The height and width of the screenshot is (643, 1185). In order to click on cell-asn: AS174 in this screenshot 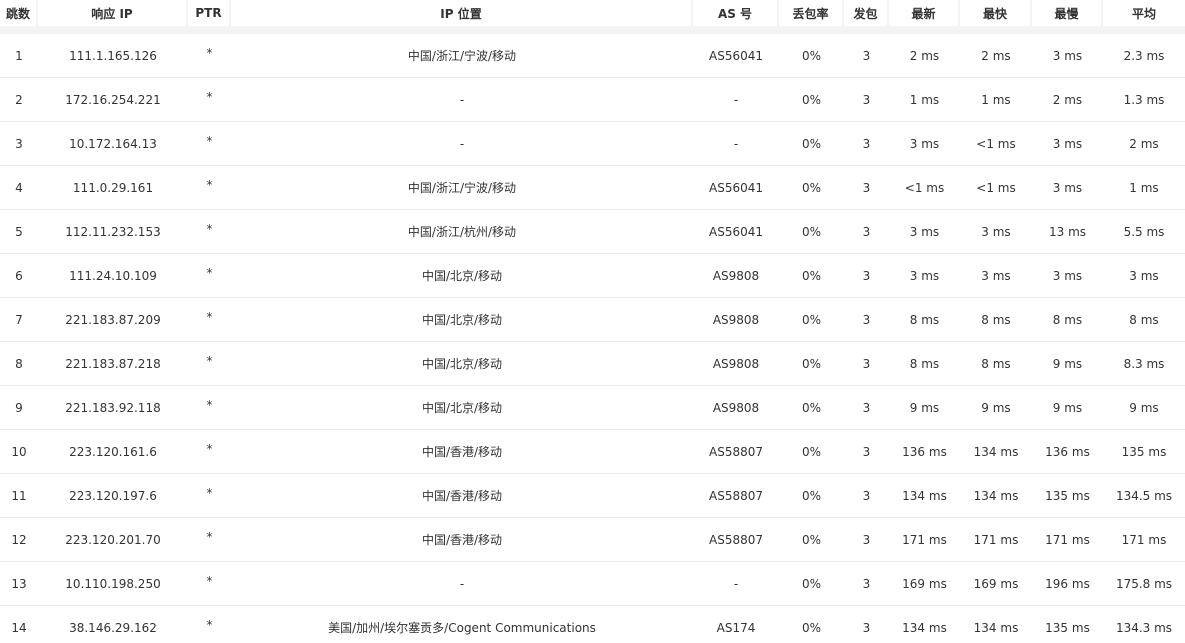, I will do `click(736, 627)`.